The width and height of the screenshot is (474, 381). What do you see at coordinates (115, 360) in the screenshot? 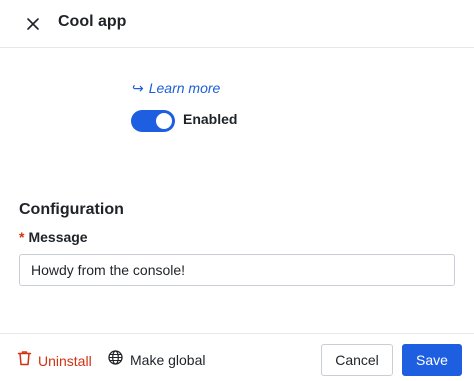
I see `globe-icon` at bounding box center [115, 360].